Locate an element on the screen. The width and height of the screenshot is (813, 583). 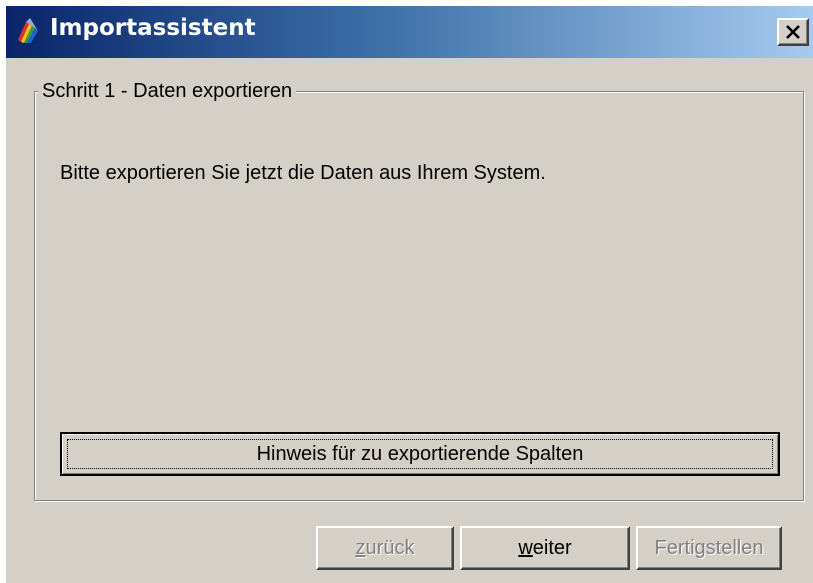
next-button-label: weiter is located at coordinates (544, 548).